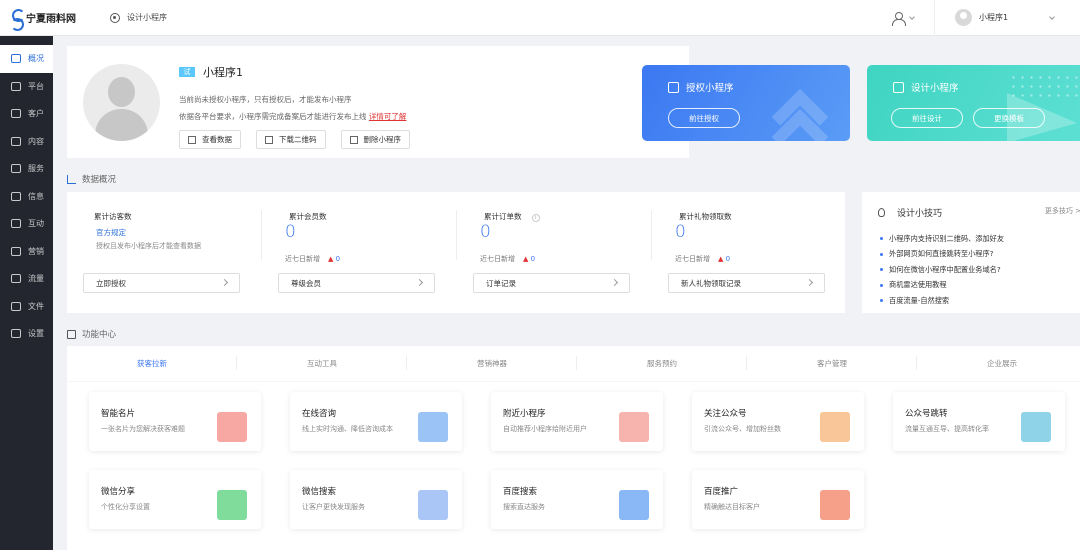 This screenshot has width=1080, height=550. What do you see at coordinates (1062, 211) in the screenshot?
I see `more-tips-link: 更多技巧 >` at bounding box center [1062, 211].